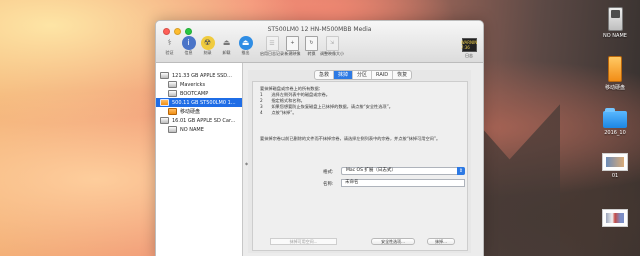  I want to click on instruction-text: 选择左侧列表中的磁盘或宗卷。, so click(300, 94).